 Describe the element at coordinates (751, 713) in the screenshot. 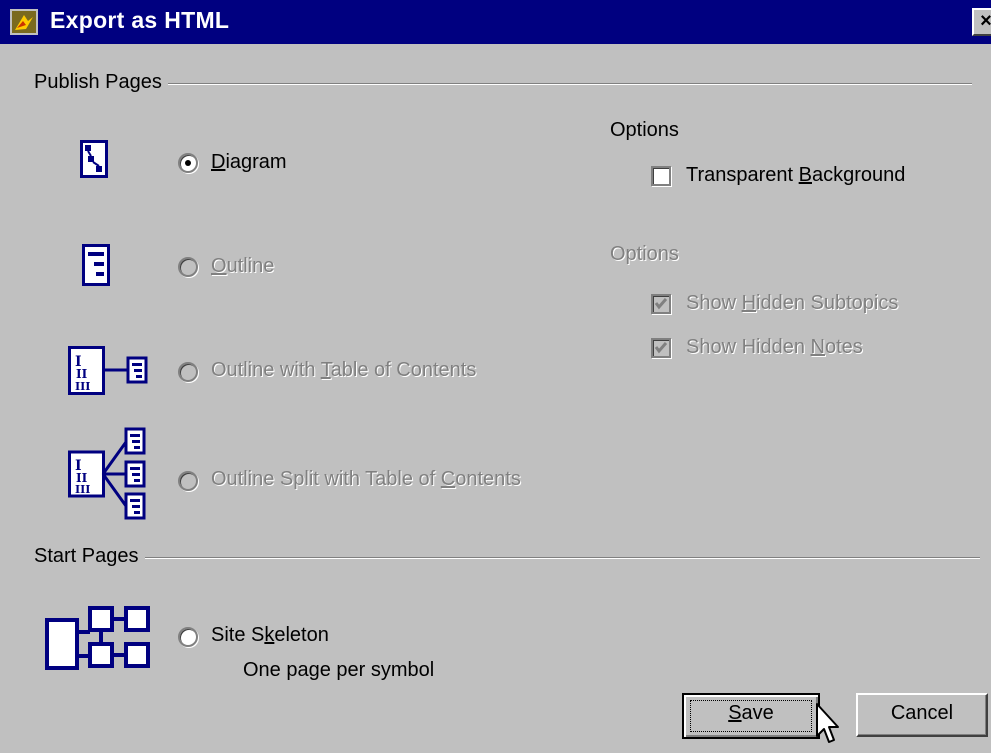

I see `save-button-label: Save` at that location.